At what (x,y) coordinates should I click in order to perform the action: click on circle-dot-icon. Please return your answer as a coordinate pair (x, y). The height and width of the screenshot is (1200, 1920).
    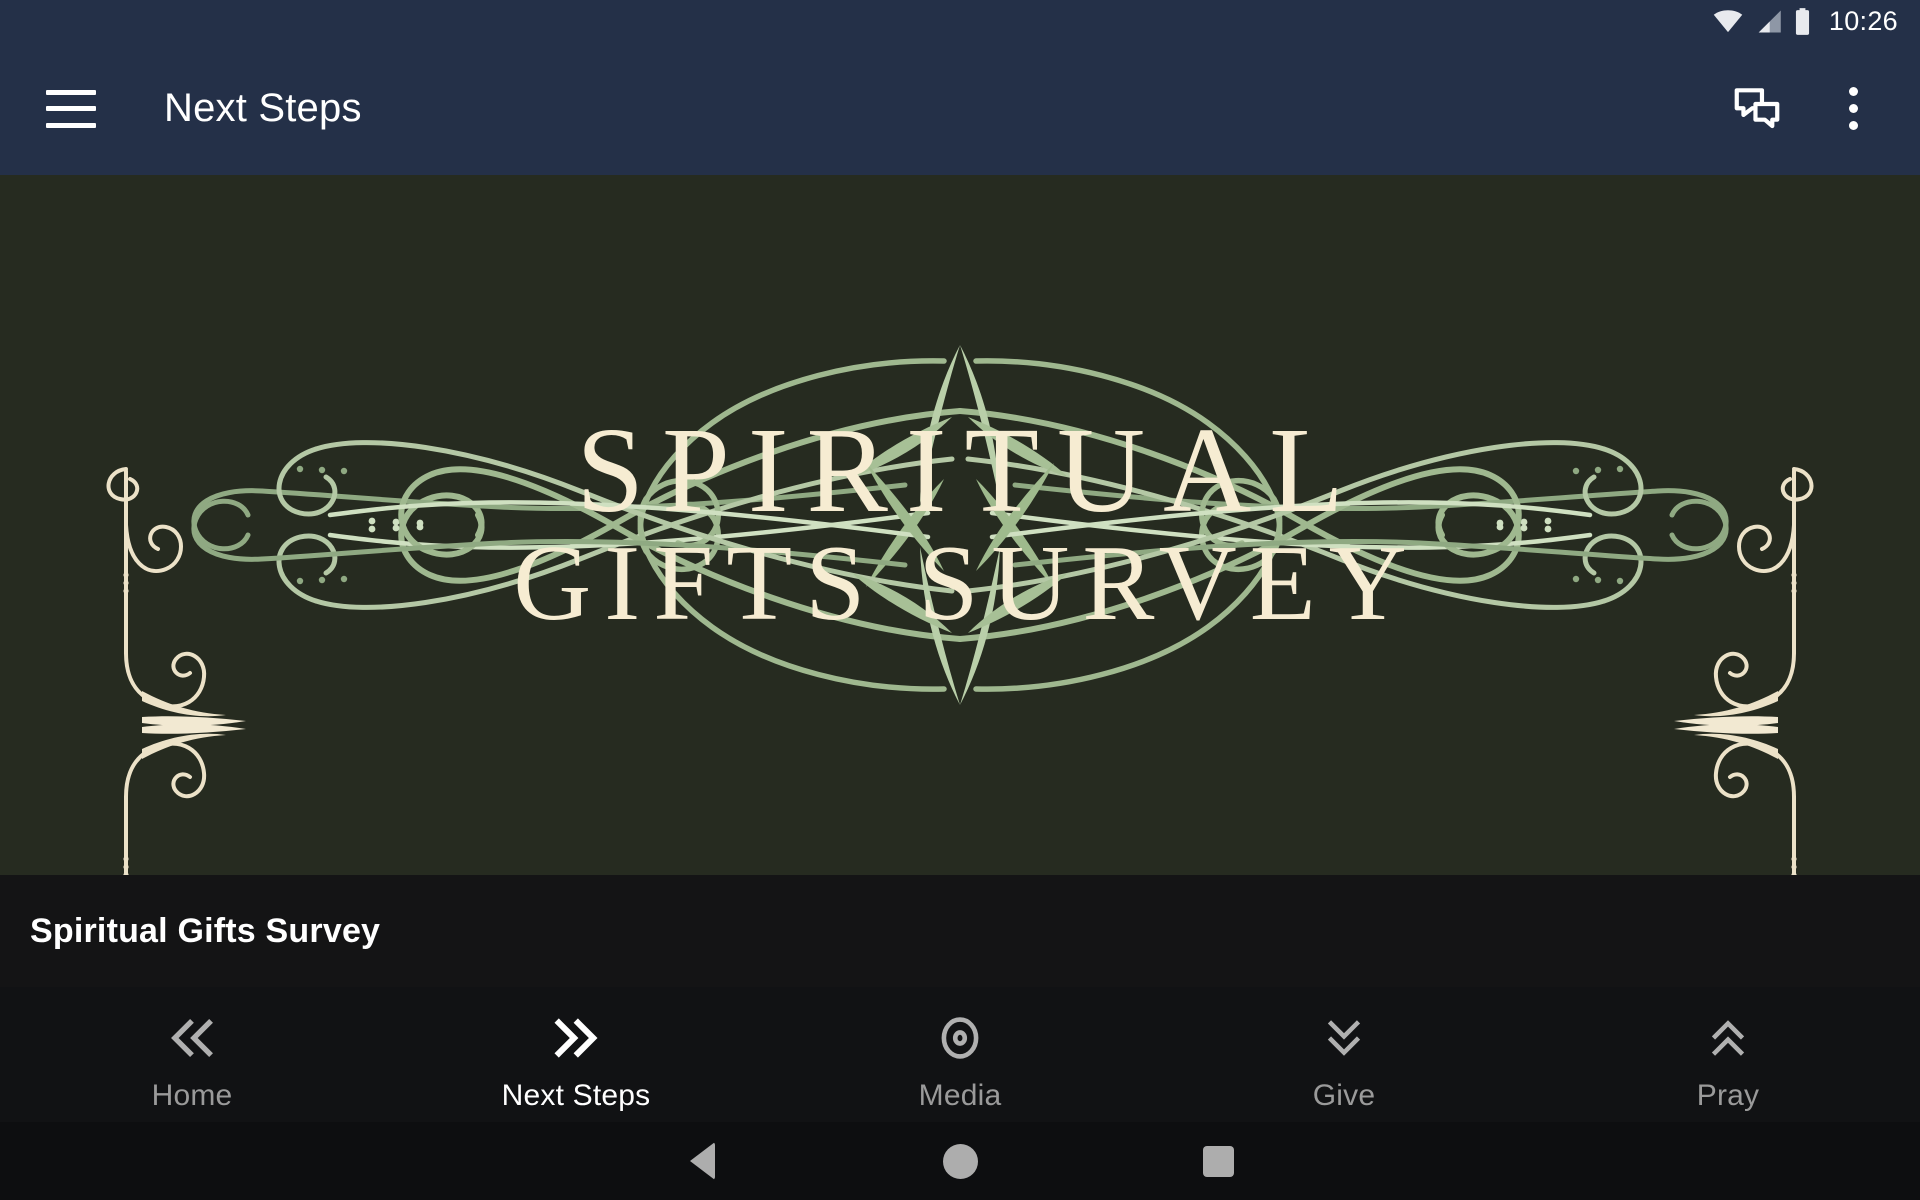
    Looking at the image, I should click on (960, 1038).